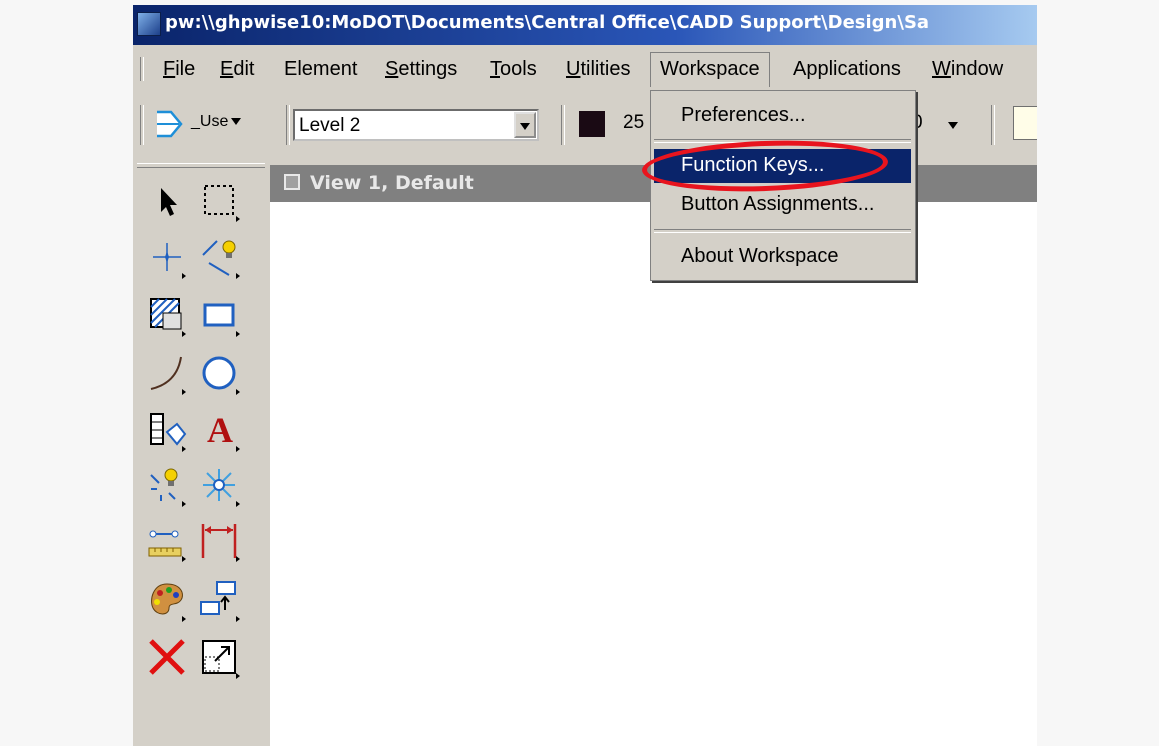 The height and width of the screenshot is (746, 1159). What do you see at coordinates (167, 258) in the screenshot?
I see `accudraw-icon` at bounding box center [167, 258].